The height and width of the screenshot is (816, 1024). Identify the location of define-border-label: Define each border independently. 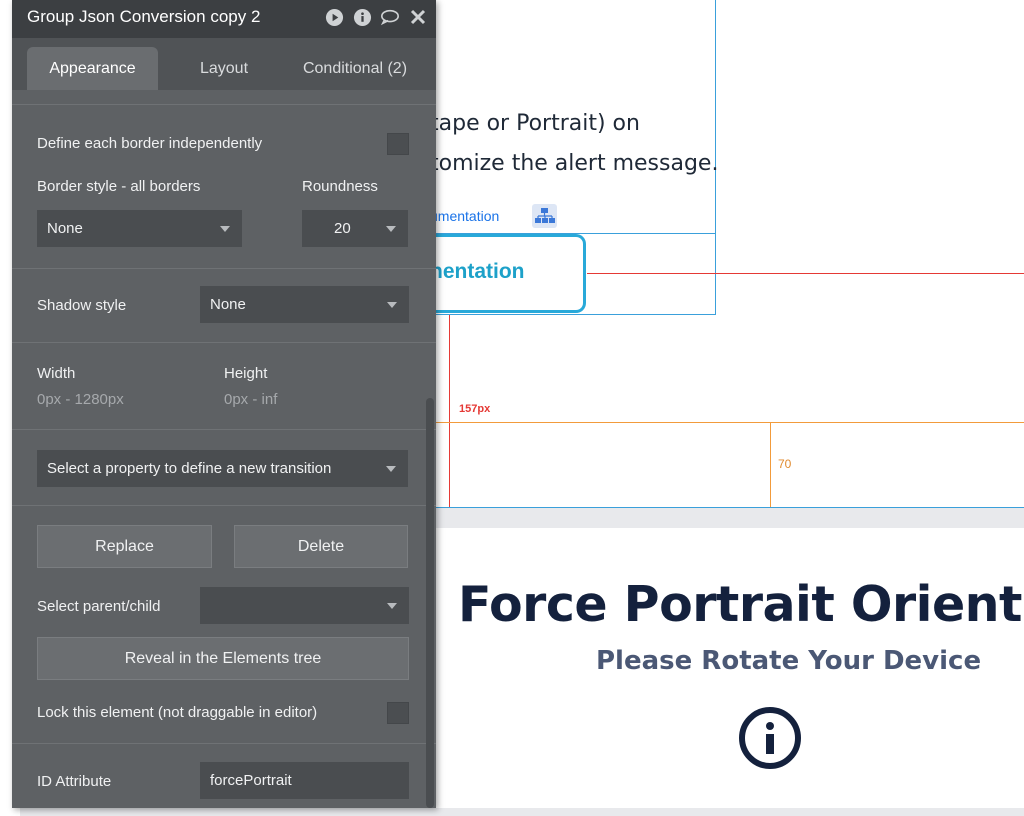
(150, 143).